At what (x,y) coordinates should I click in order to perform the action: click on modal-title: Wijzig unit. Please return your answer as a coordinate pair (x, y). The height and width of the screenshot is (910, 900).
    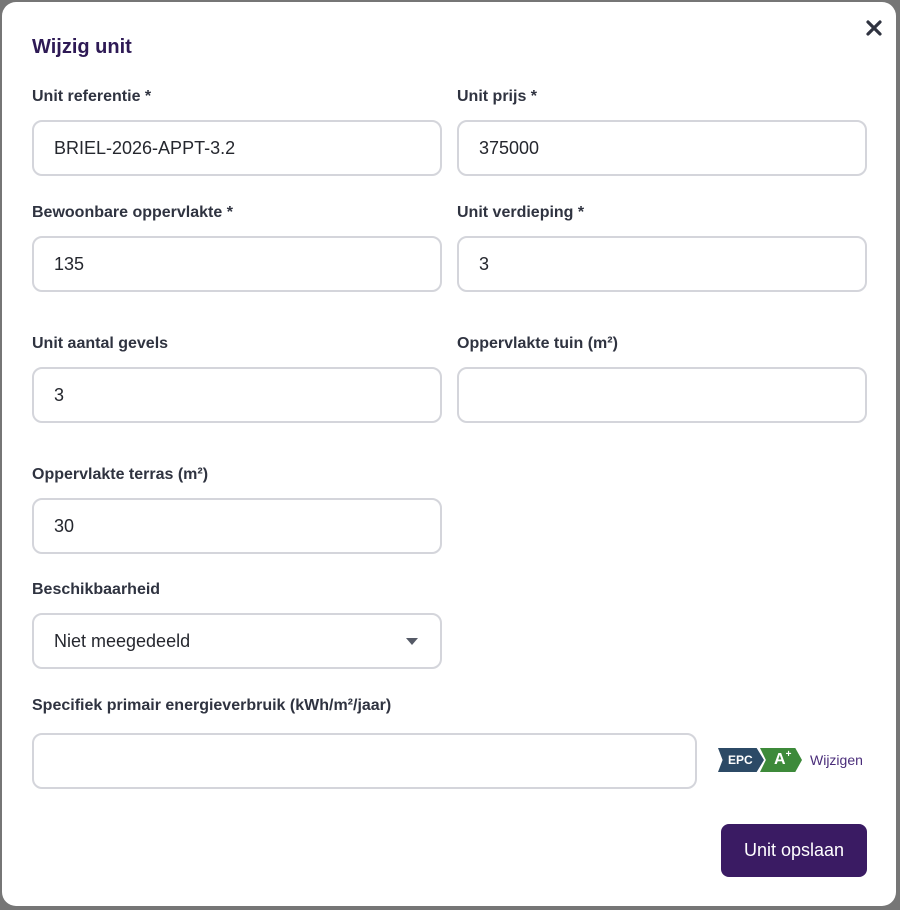
    Looking at the image, I should click on (82, 47).